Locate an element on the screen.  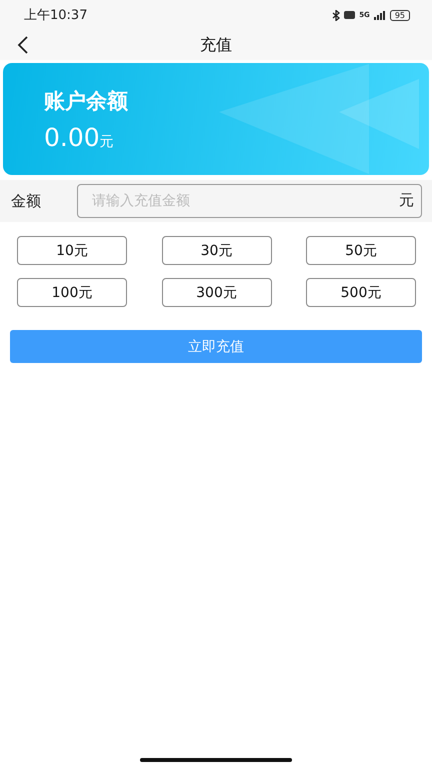
status-time: 上午10:37 is located at coordinates (56, 15).